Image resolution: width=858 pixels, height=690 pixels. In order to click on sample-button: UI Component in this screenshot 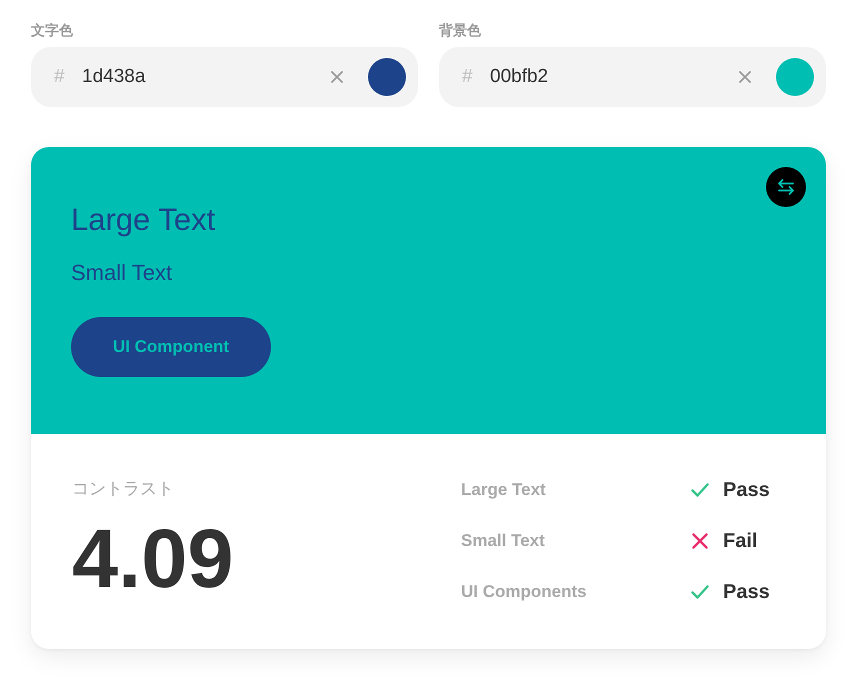, I will do `click(171, 347)`.